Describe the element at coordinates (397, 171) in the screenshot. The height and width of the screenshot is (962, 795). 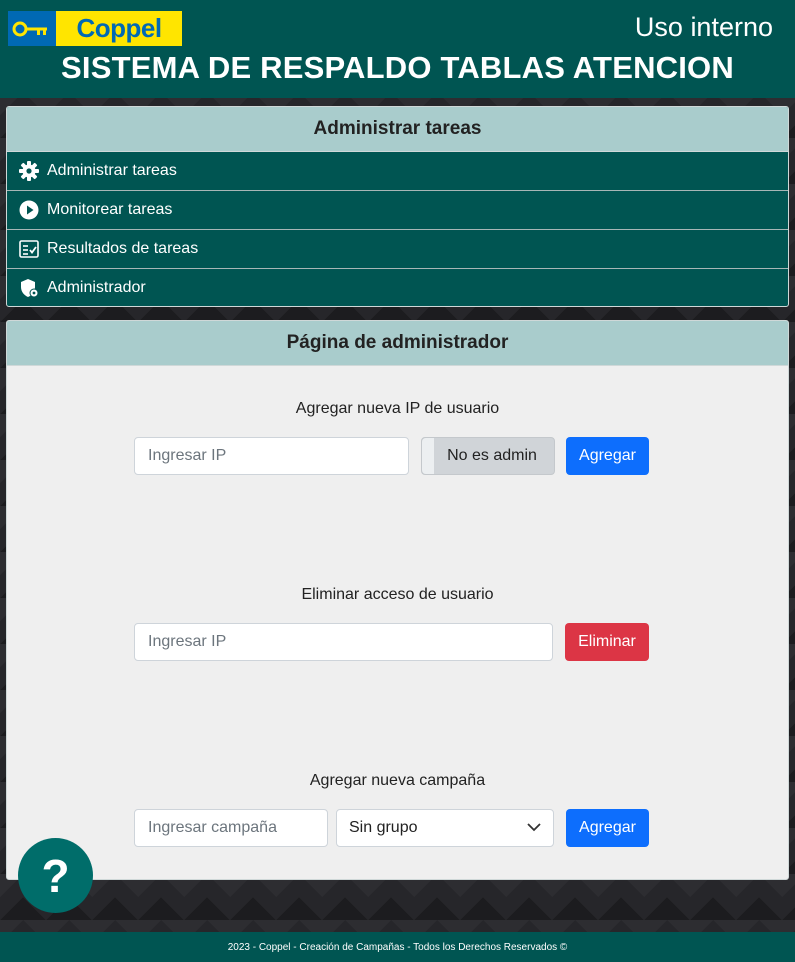
I see `nav-item-administrar-tareas: Administrar tareas` at that location.